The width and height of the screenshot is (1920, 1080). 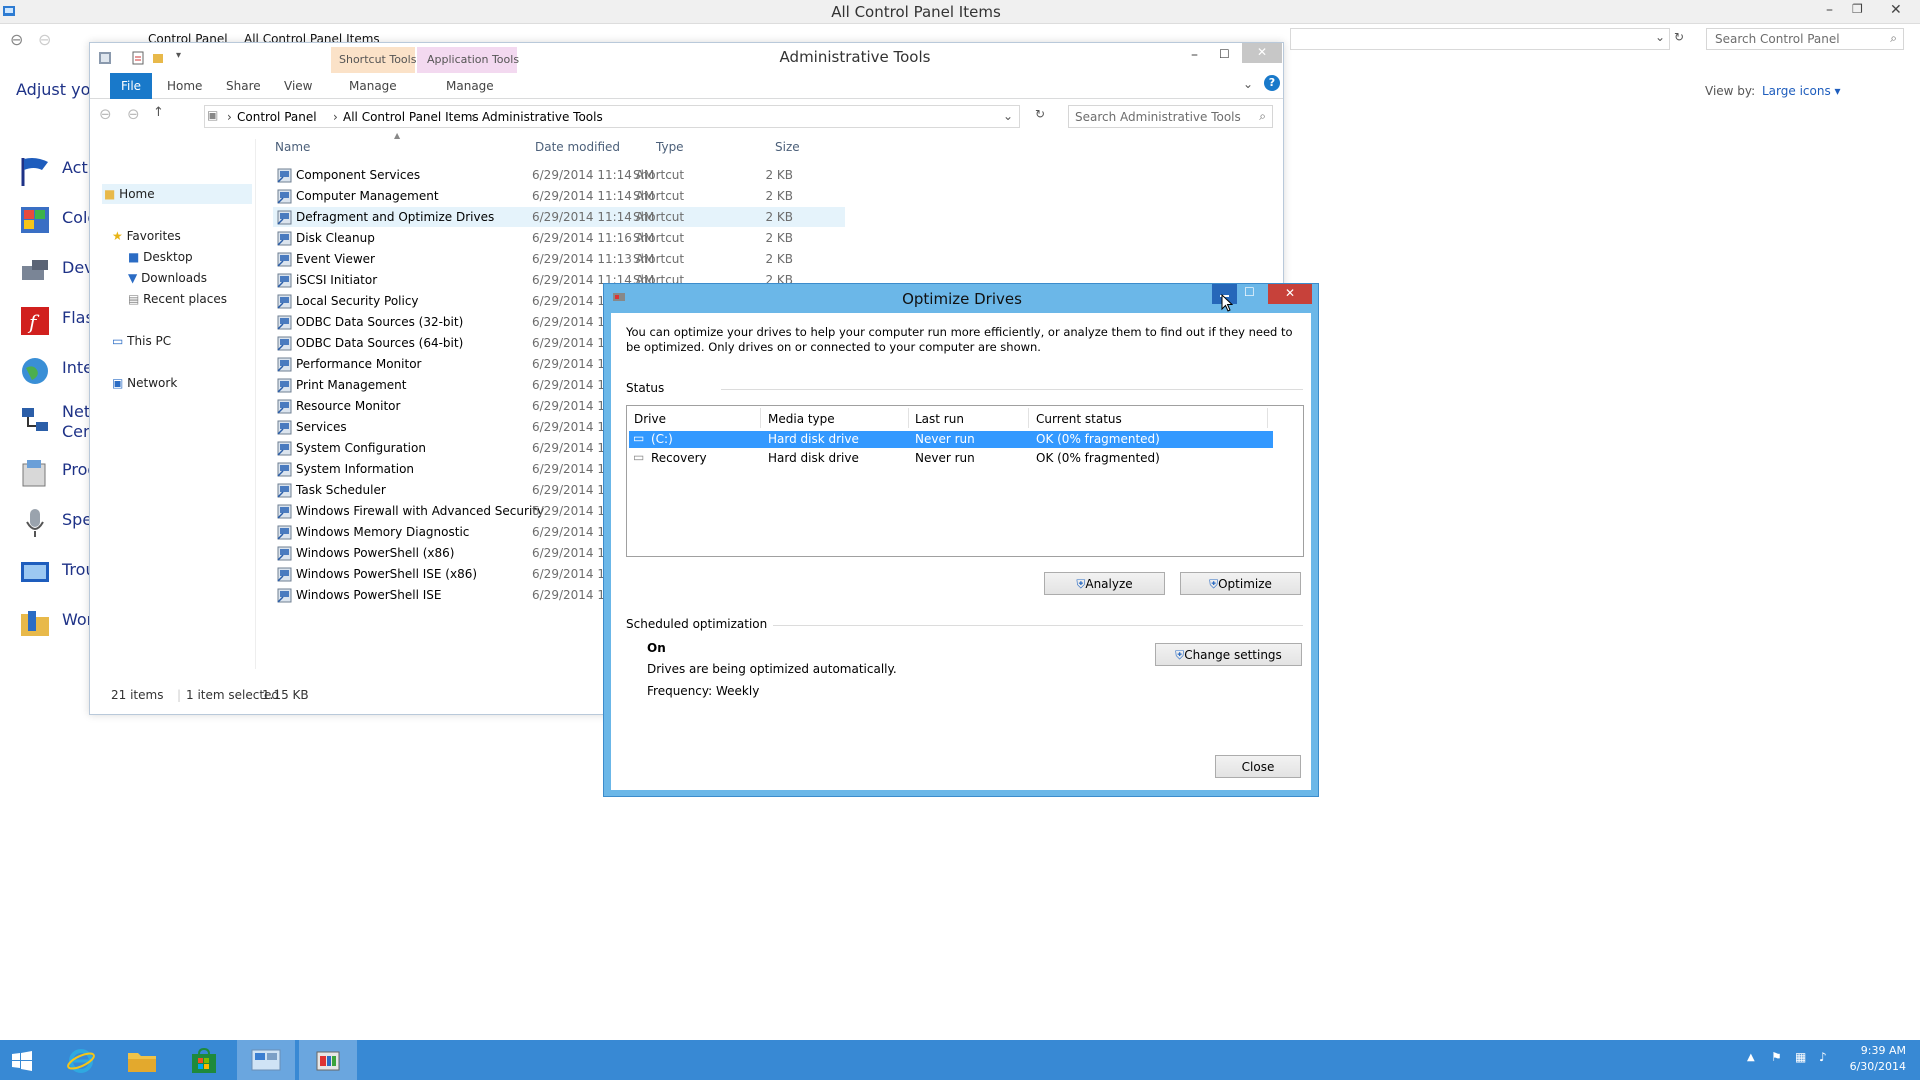 I want to click on restore-button: ❐, so click(x=1857, y=9).